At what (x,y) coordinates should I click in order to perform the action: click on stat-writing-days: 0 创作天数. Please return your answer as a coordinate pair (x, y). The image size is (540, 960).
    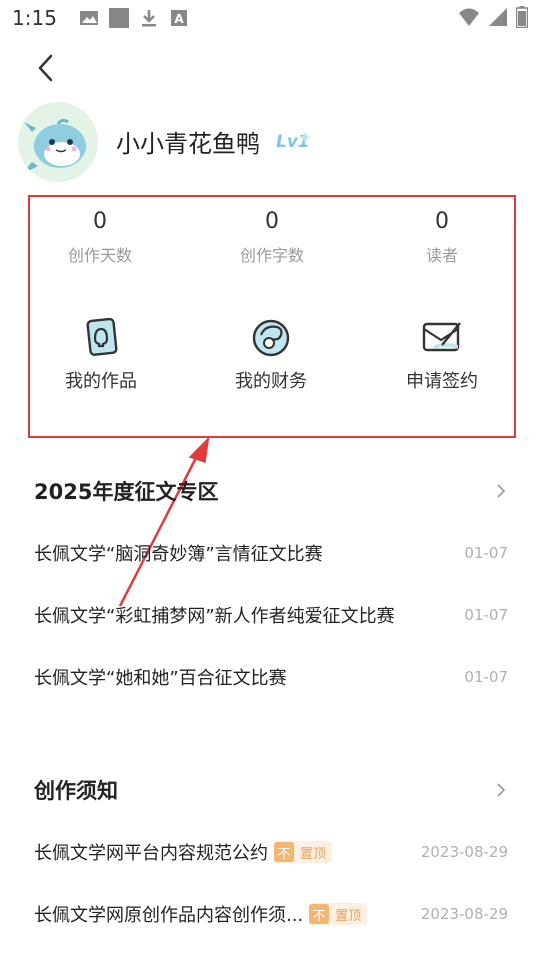
    Looking at the image, I should click on (100, 237).